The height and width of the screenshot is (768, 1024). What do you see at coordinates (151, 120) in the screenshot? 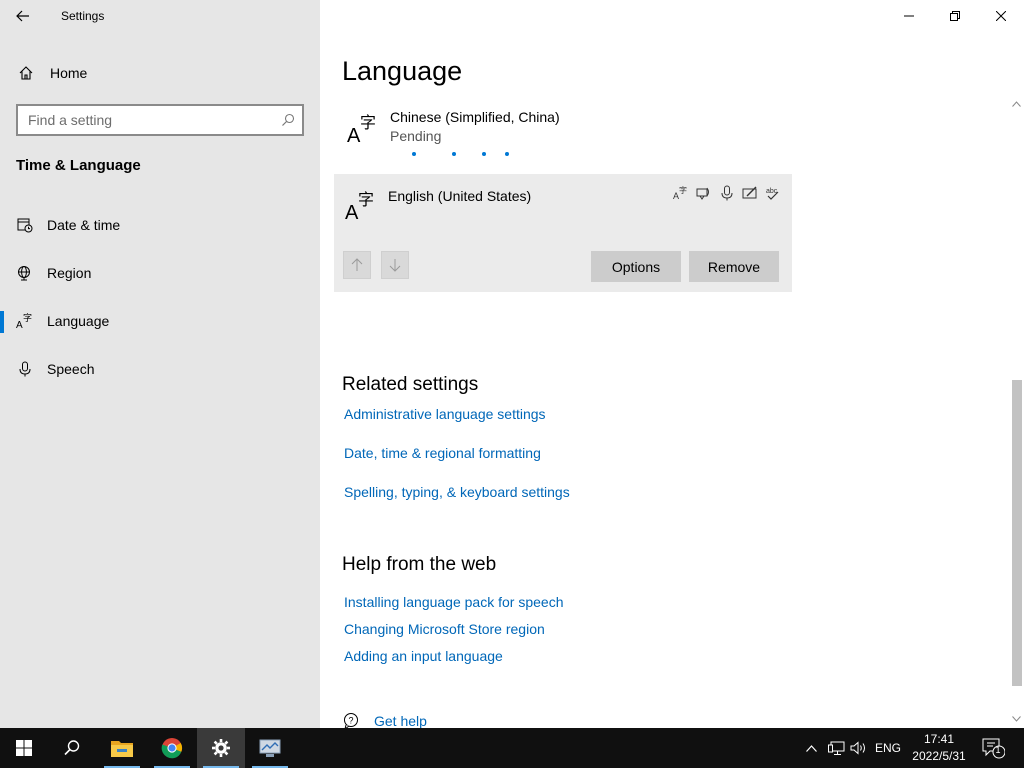
I see `search-input` at bounding box center [151, 120].